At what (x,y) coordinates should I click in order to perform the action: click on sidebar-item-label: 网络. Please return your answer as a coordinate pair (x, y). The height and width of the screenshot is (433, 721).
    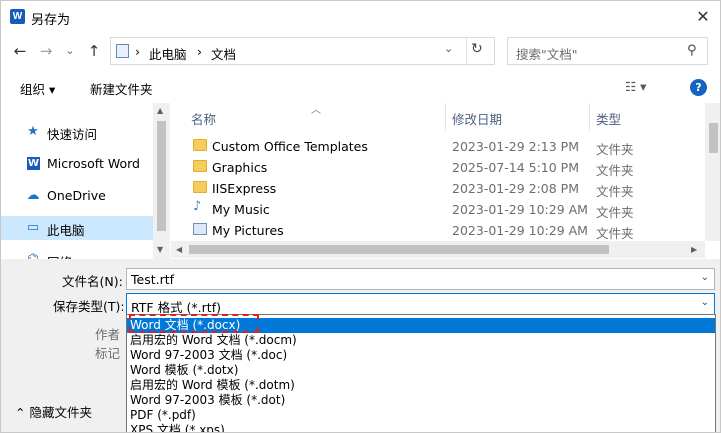
    Looking at the image, I should click on (59, 255).